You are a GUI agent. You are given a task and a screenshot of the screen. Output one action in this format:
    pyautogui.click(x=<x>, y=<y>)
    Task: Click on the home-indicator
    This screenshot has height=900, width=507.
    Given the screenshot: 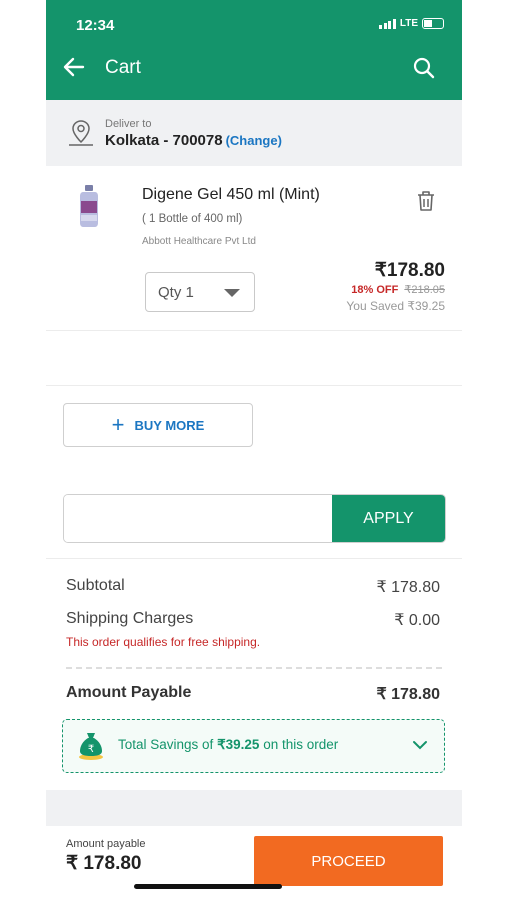 What is the action you would take?
    pyautogui.click(x=208, y=886)
    